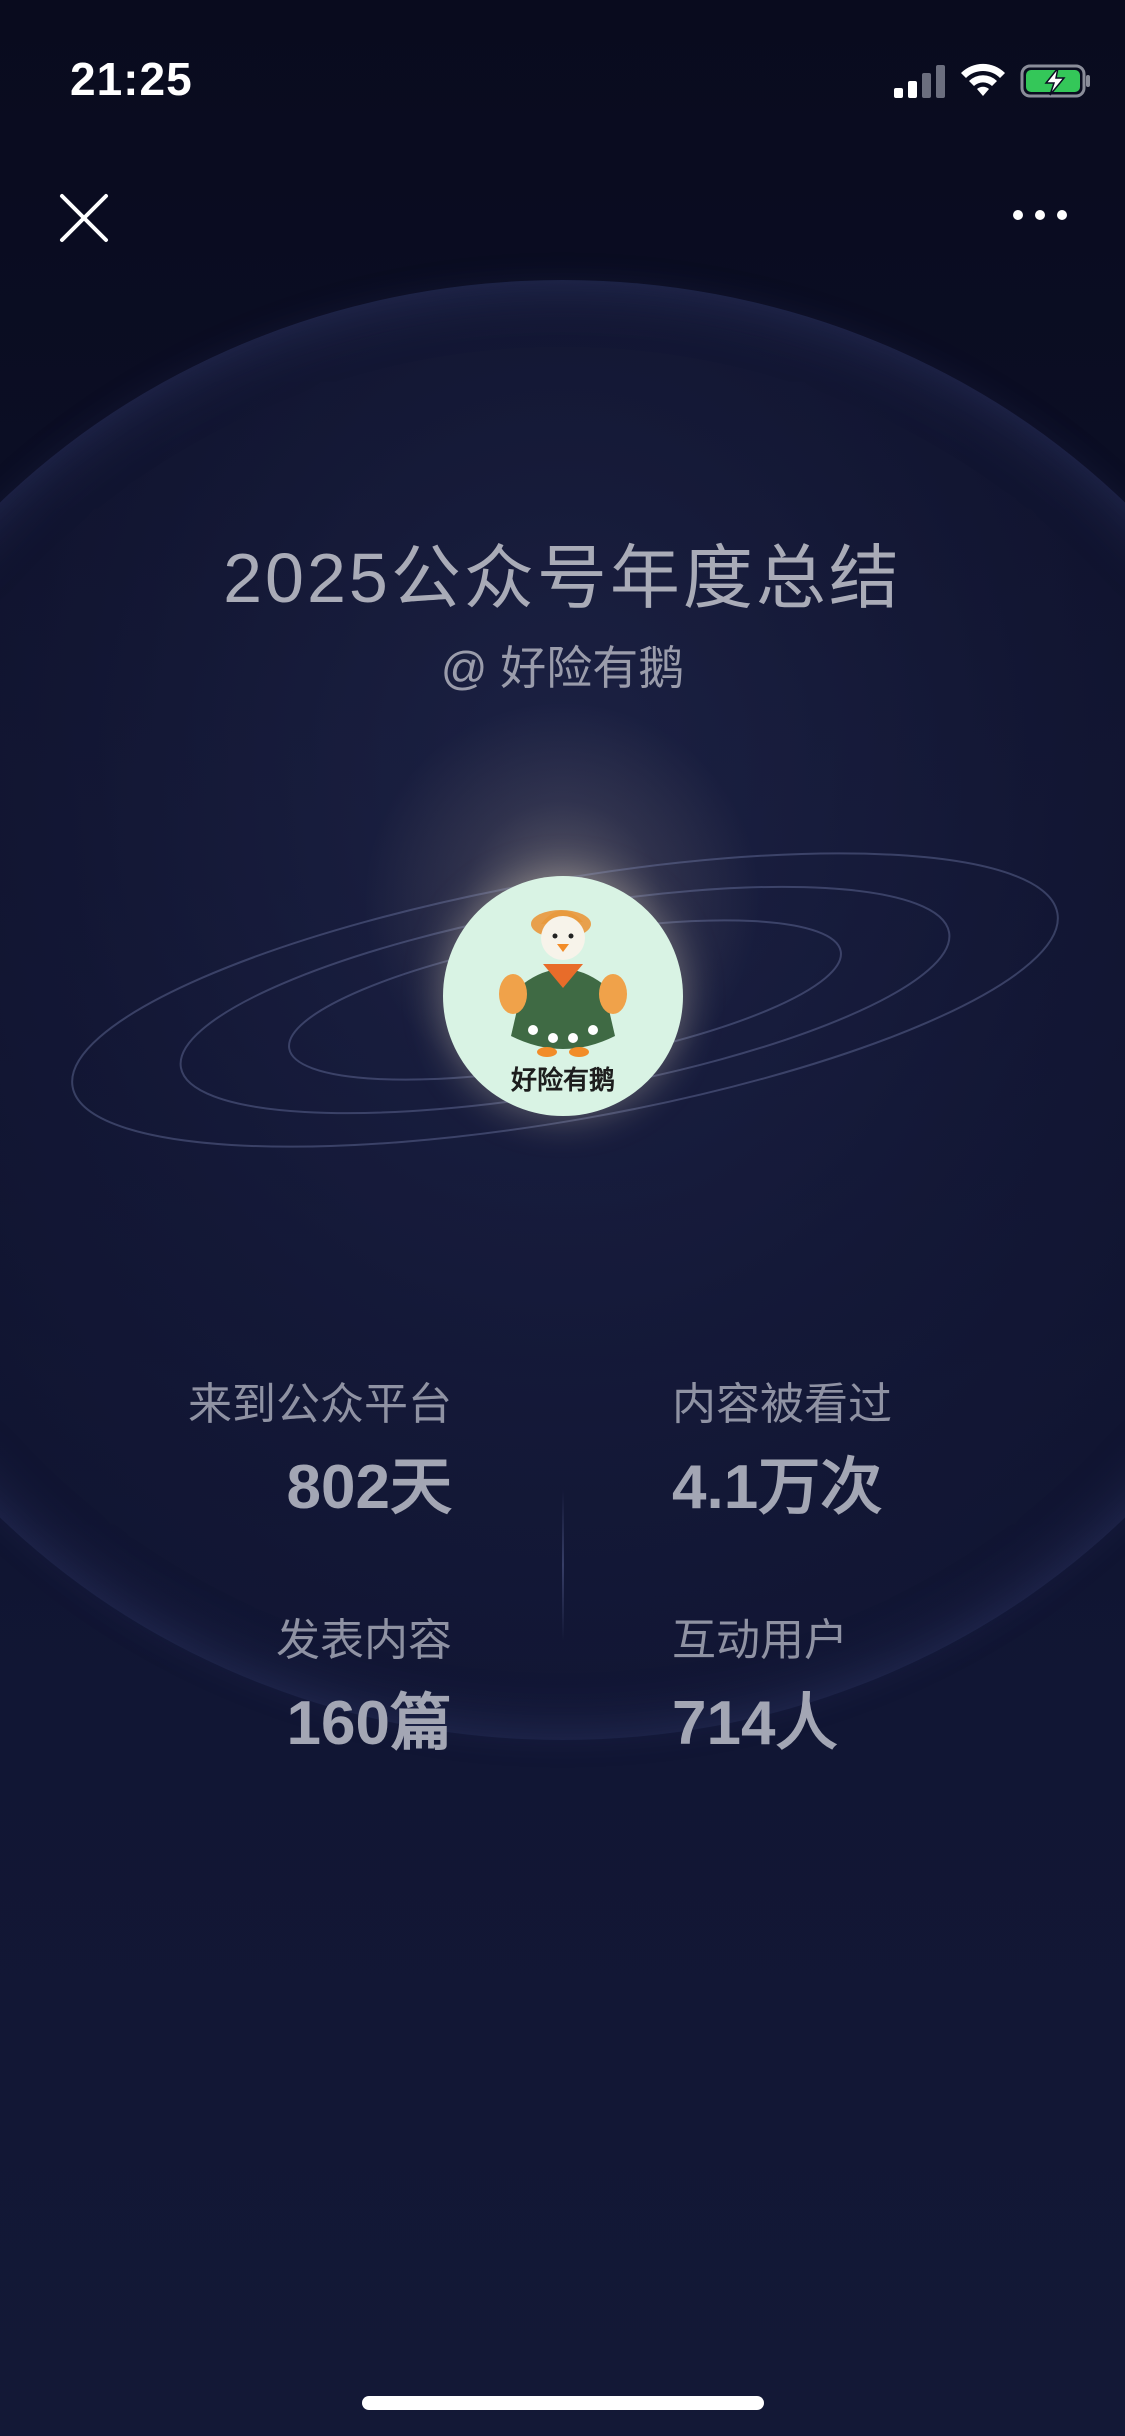 This screenshot has width=1125, height=2436. Describe the element at coordinates (755, 1723) in the screenshot. I see `interacting-users-value: 714人` at that location.